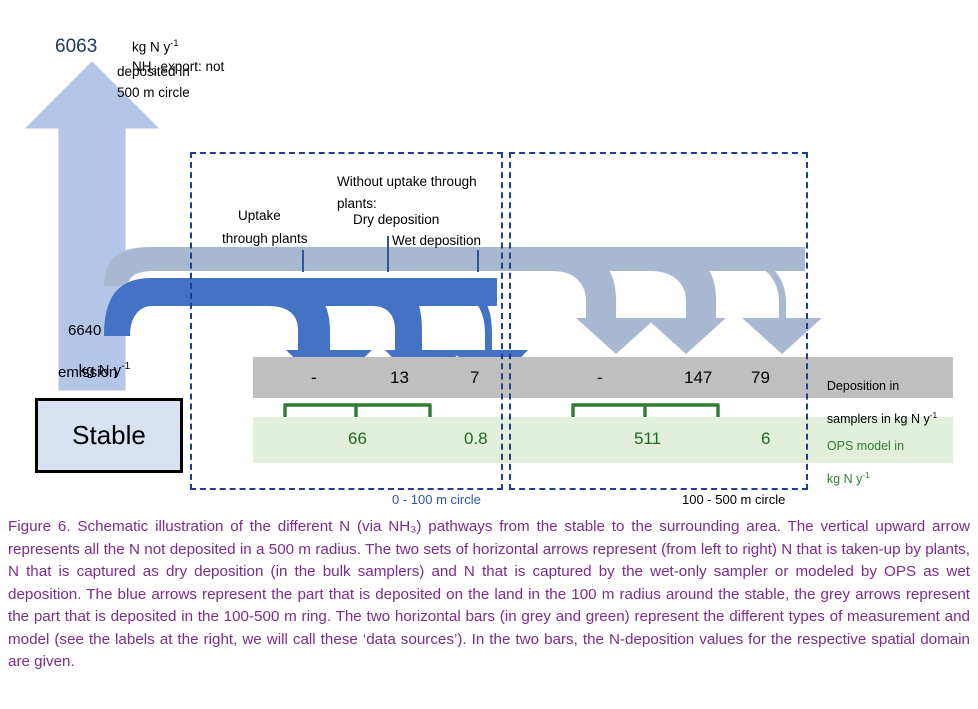 The width and height of the screenshot is (978, 709). I want to click on grey-value-outer-dry: 147, so click(698, 377).